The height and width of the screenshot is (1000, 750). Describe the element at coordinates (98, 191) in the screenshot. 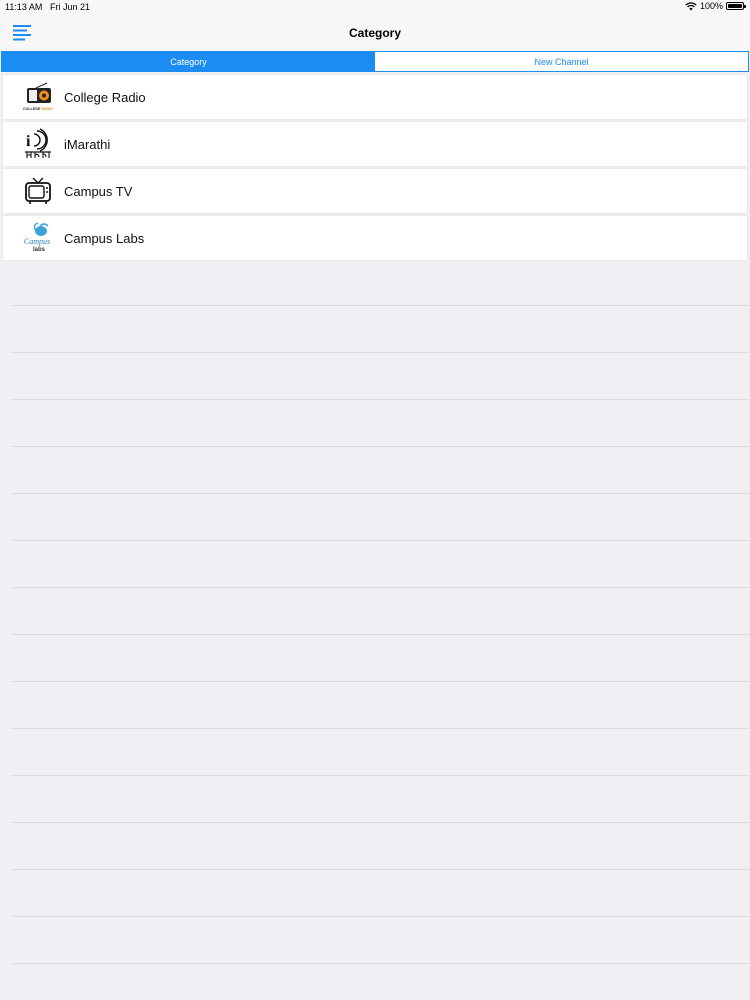

I see `list-item-label: Campus TV` at that location.